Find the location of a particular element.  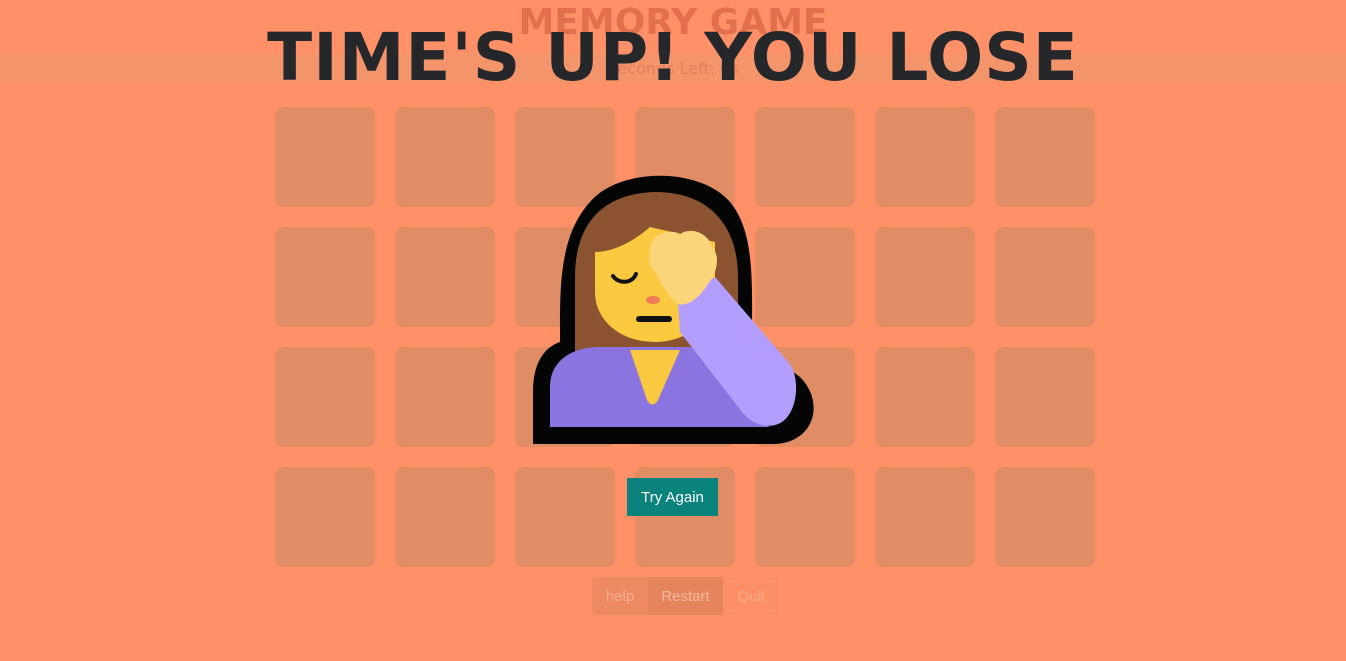

restart-button: Restart is located at coordinates (685, 596).